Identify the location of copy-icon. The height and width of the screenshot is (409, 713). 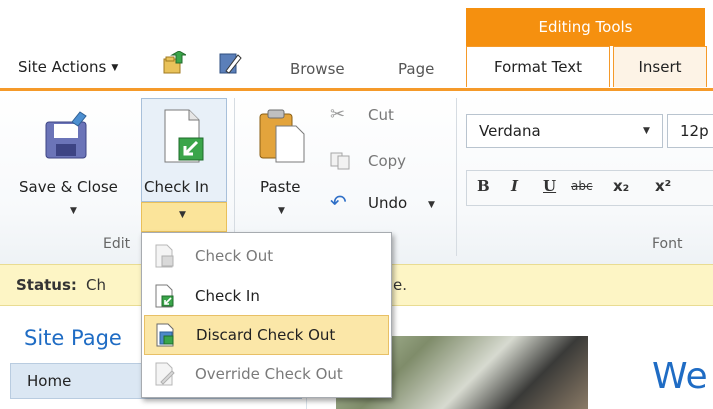
(341, 163).